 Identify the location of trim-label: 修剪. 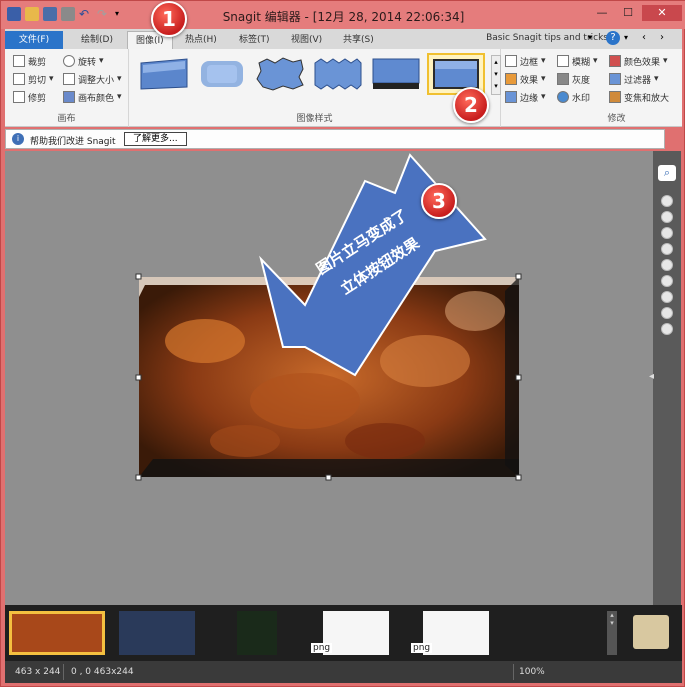
(37, 98).